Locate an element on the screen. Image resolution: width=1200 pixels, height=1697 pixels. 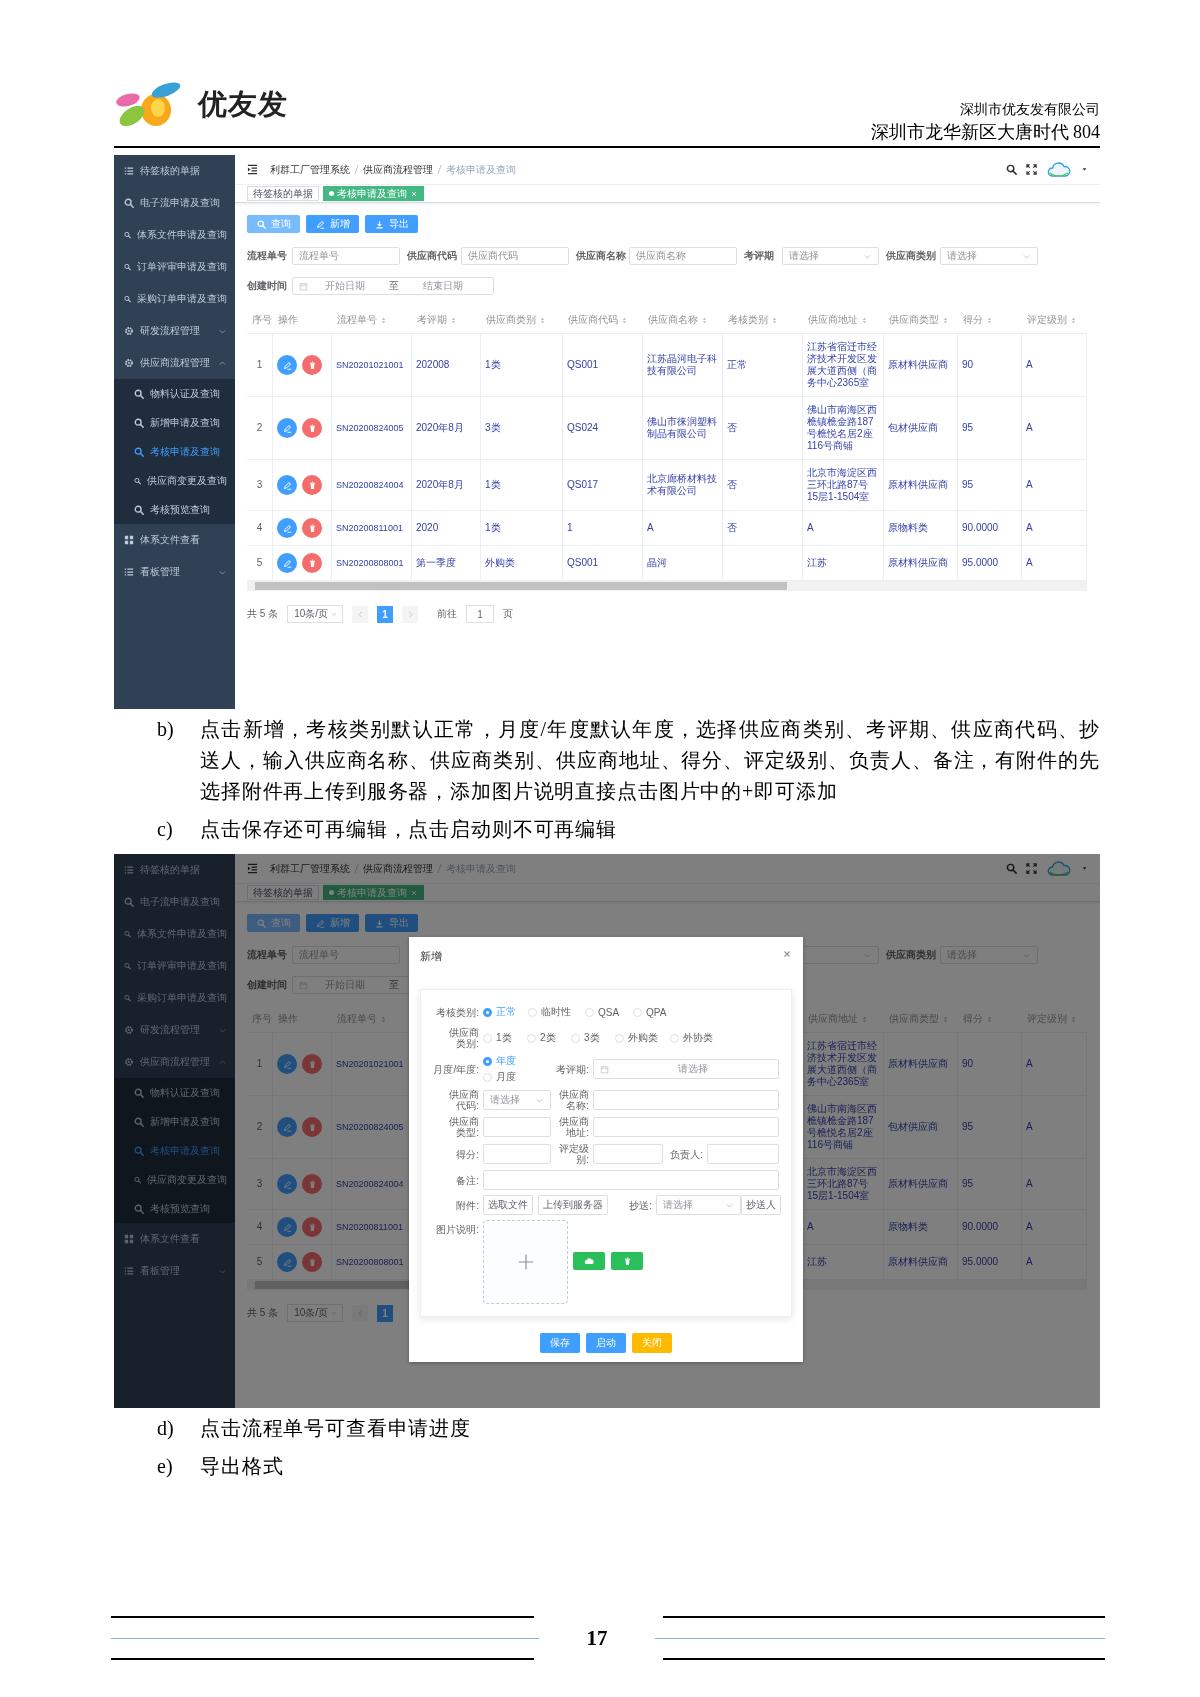
menu-icon is located at coordinates (252, 169).